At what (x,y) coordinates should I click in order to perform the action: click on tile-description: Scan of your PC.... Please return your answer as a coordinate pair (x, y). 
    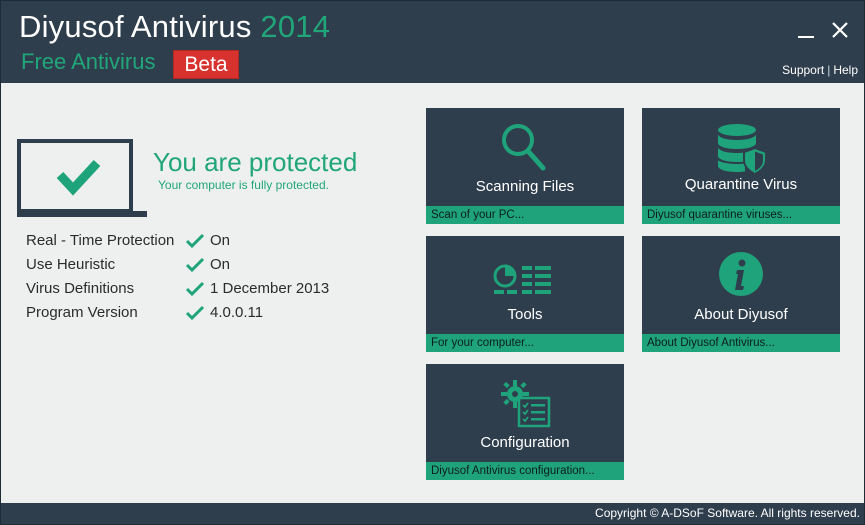
    Looking at the image, I should click on (525, 215).